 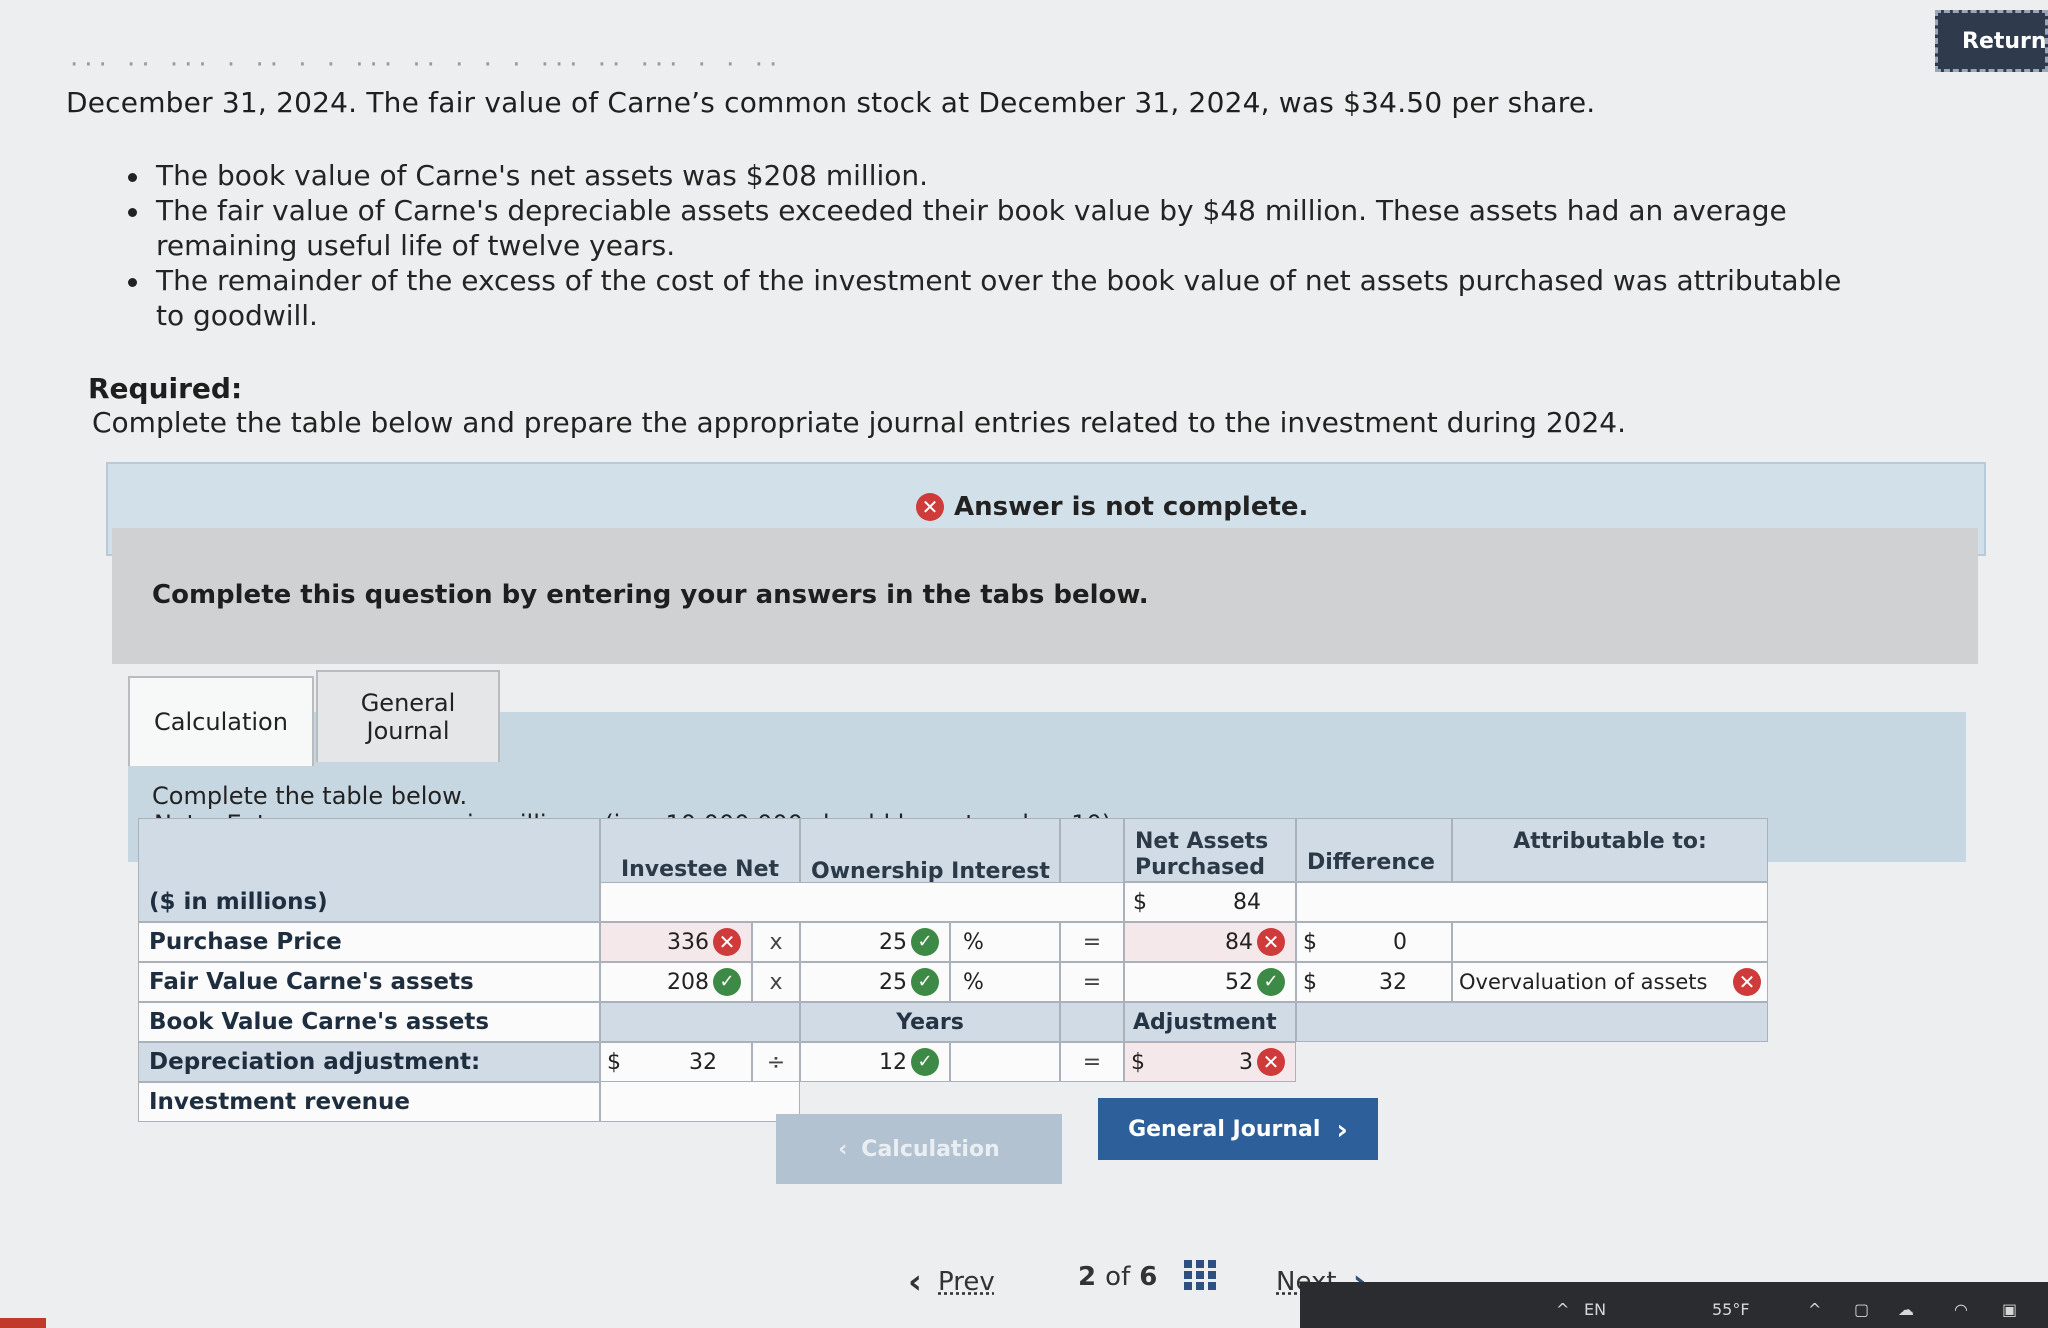 What do you see at coordinates (1961, 1309) in the screenshot?
I see `wifi-icon: ◠` at bounding box center [1961, 1309].